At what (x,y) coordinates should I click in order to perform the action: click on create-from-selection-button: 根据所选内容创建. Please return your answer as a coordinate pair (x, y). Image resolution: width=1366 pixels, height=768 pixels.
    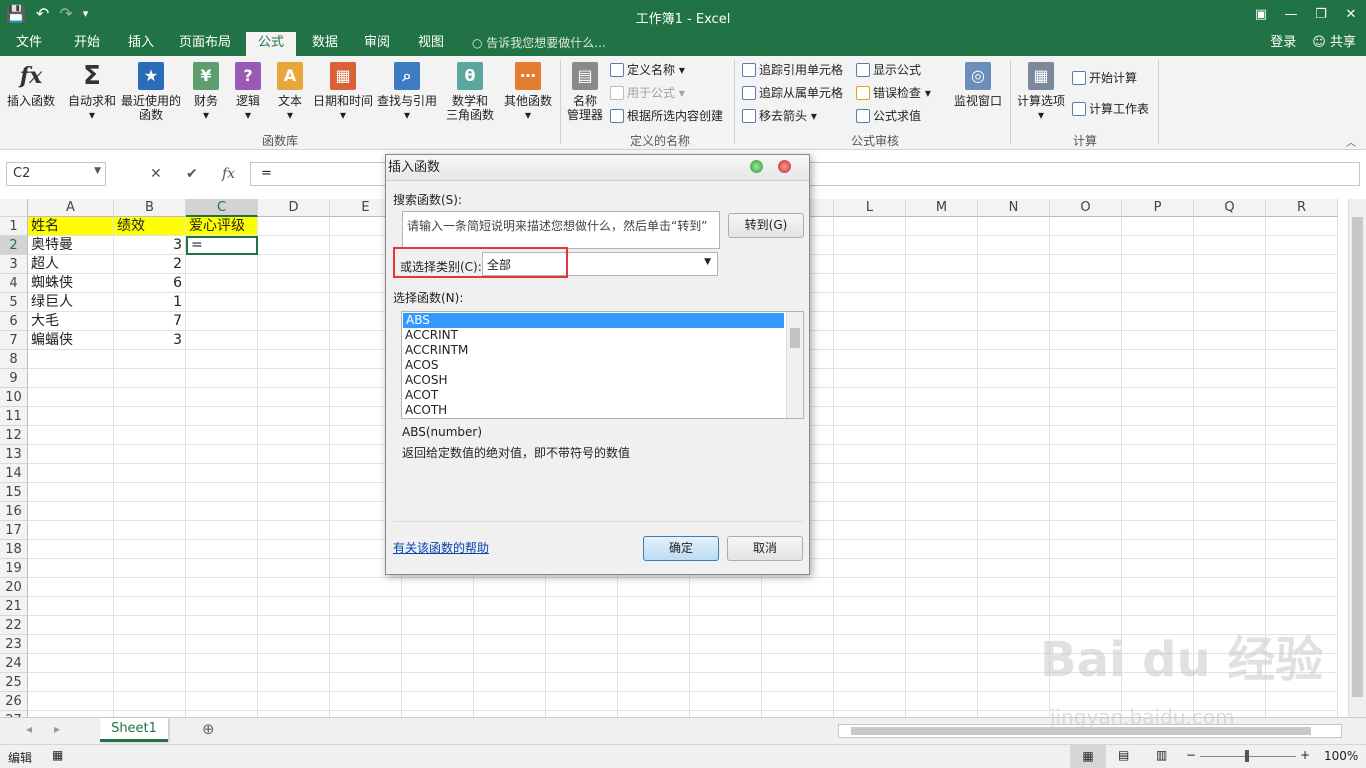
    Looking at the image, I should click on (666, 116).